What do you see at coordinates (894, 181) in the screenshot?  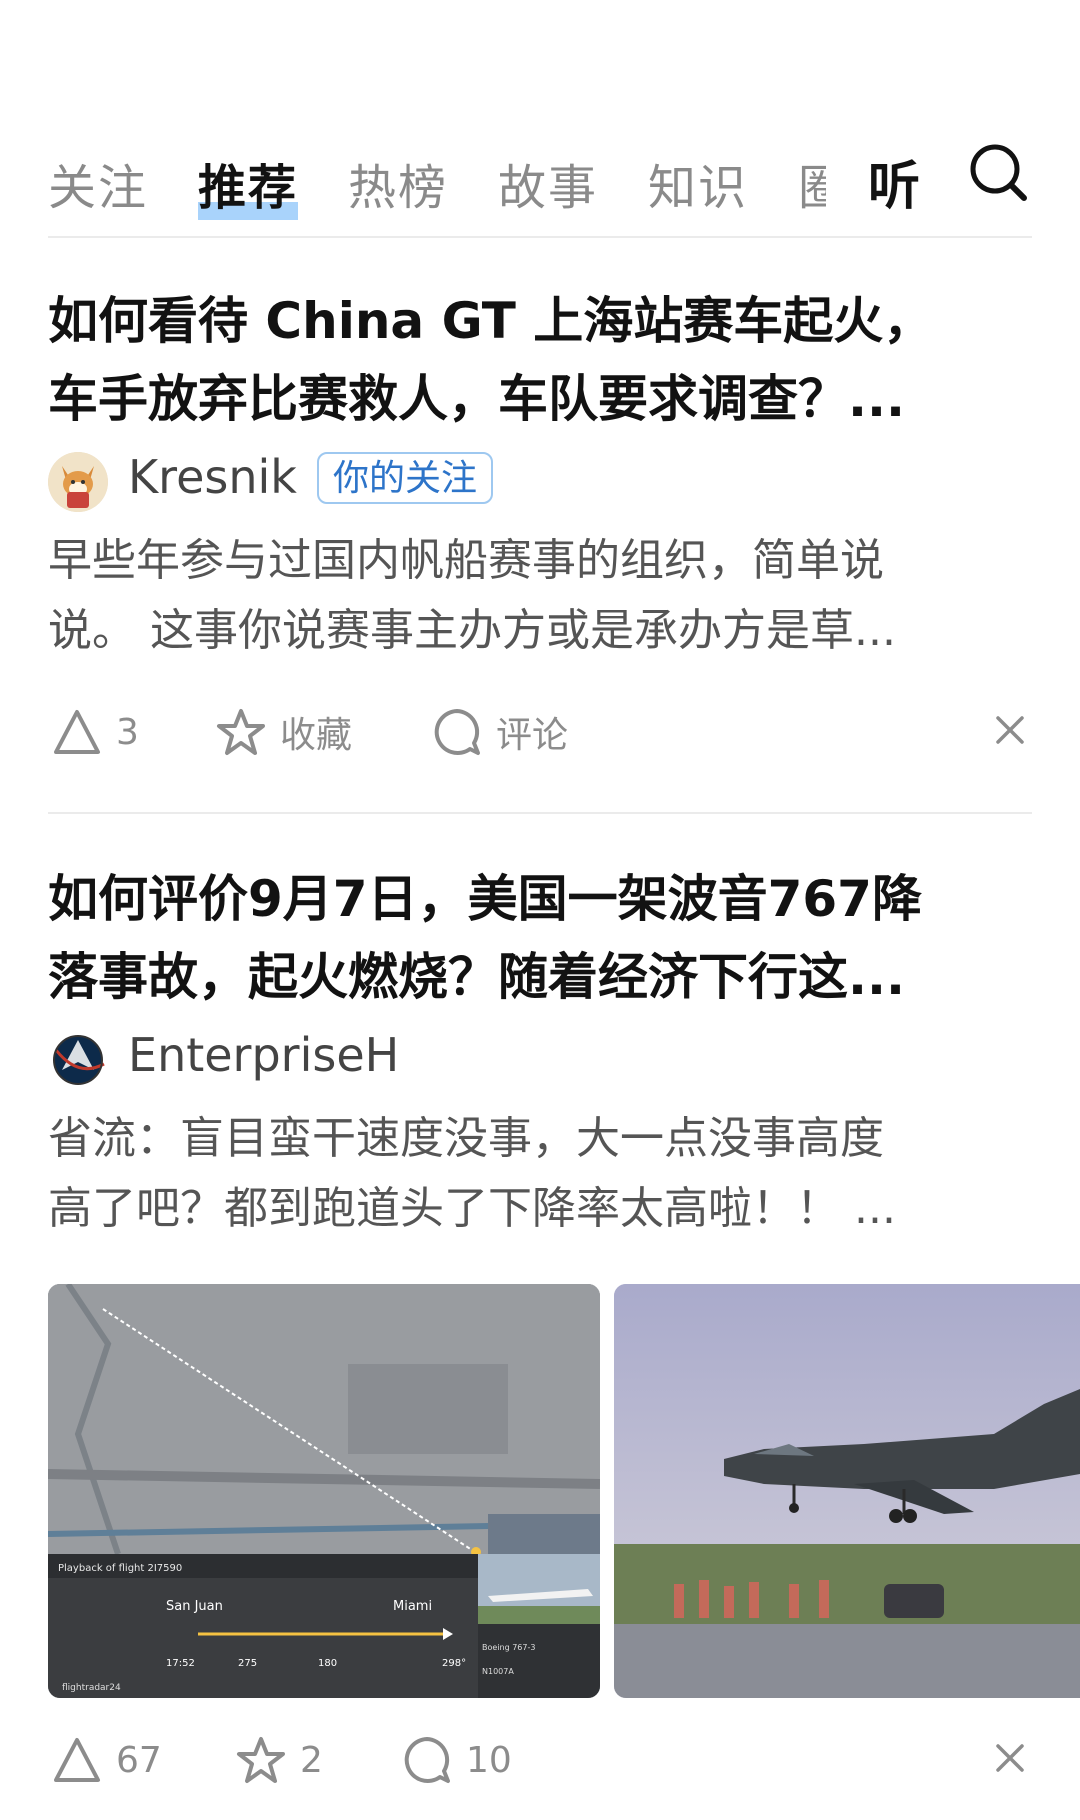 I see `listen-button: 听` at bounding box center [894, 181].